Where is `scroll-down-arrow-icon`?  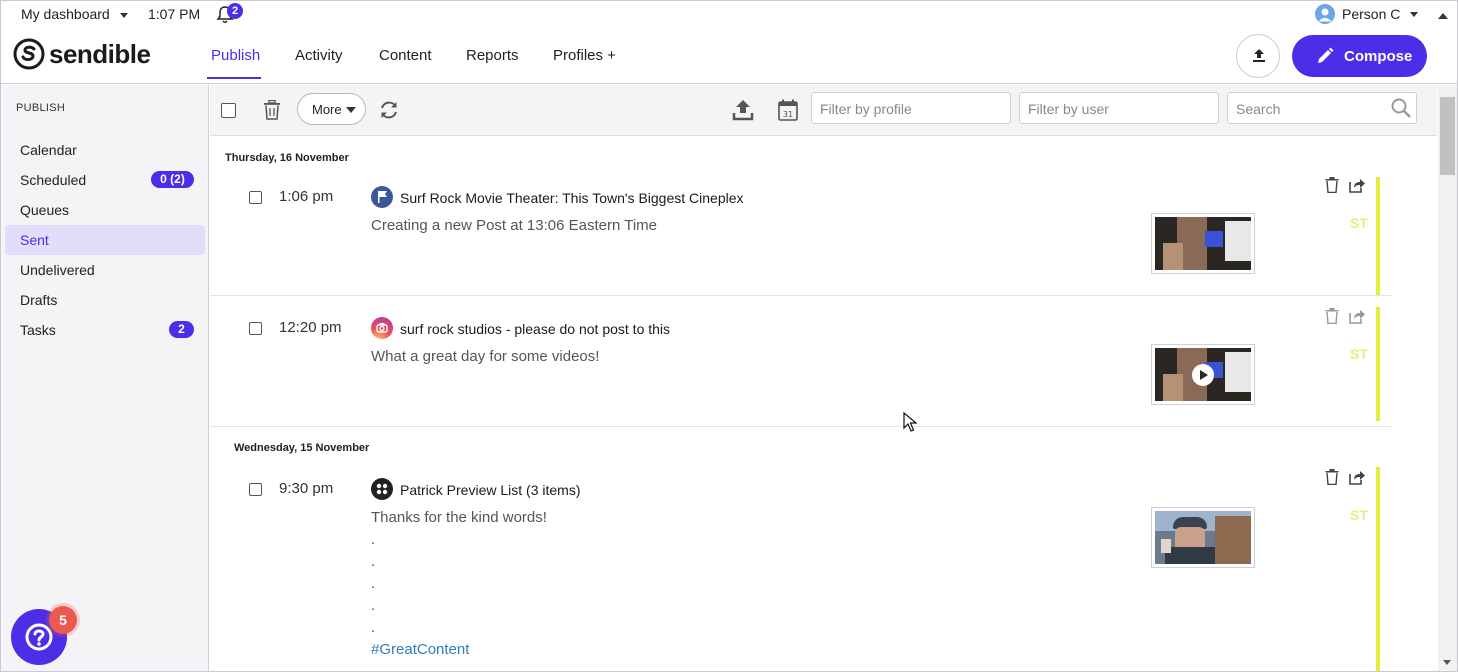
scroll-down-arrow-icon is located at coordinates (1447, 662).